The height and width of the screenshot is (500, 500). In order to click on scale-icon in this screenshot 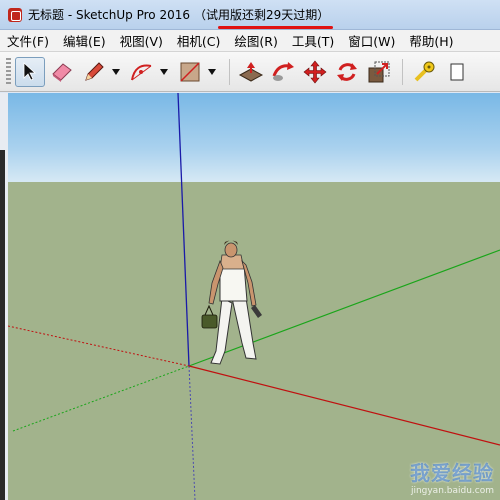, I will do `click(379, 71)`.